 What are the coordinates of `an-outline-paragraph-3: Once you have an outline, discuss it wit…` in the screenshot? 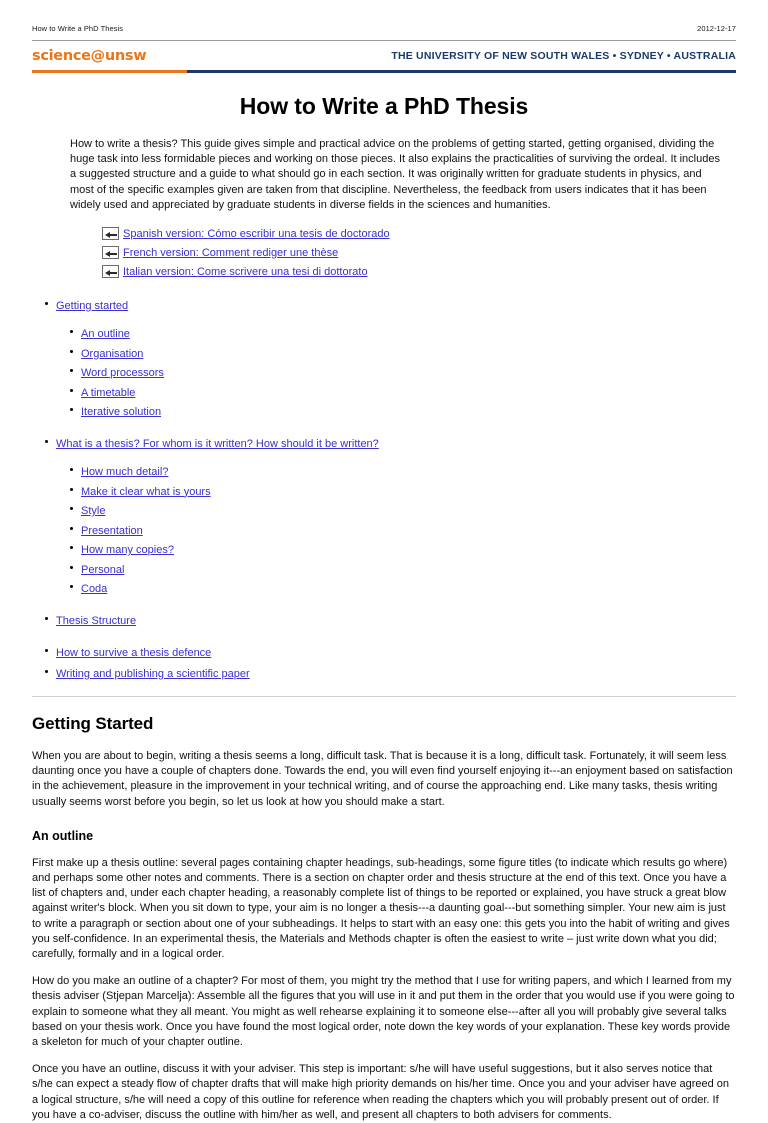 It's located at (381, 1092).